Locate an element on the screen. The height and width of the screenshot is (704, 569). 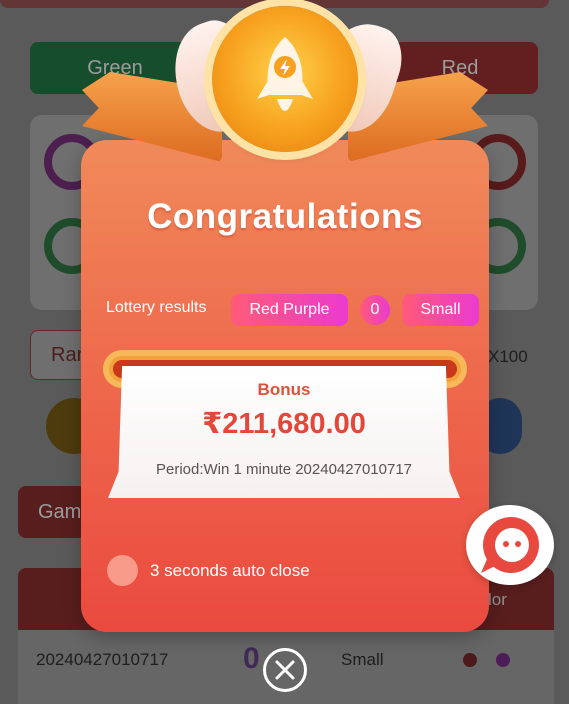
customer-support-button is located at coordinates (510, 545).